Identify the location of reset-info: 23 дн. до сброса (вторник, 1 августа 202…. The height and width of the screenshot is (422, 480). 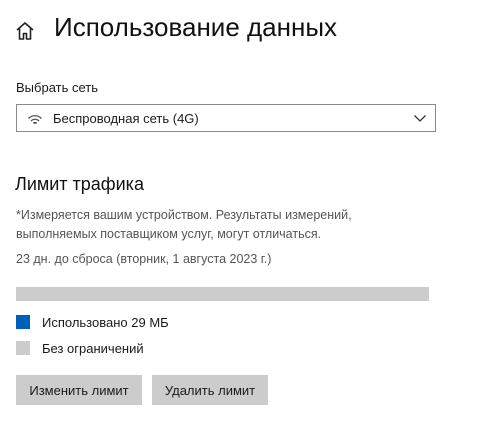
(144, 259).